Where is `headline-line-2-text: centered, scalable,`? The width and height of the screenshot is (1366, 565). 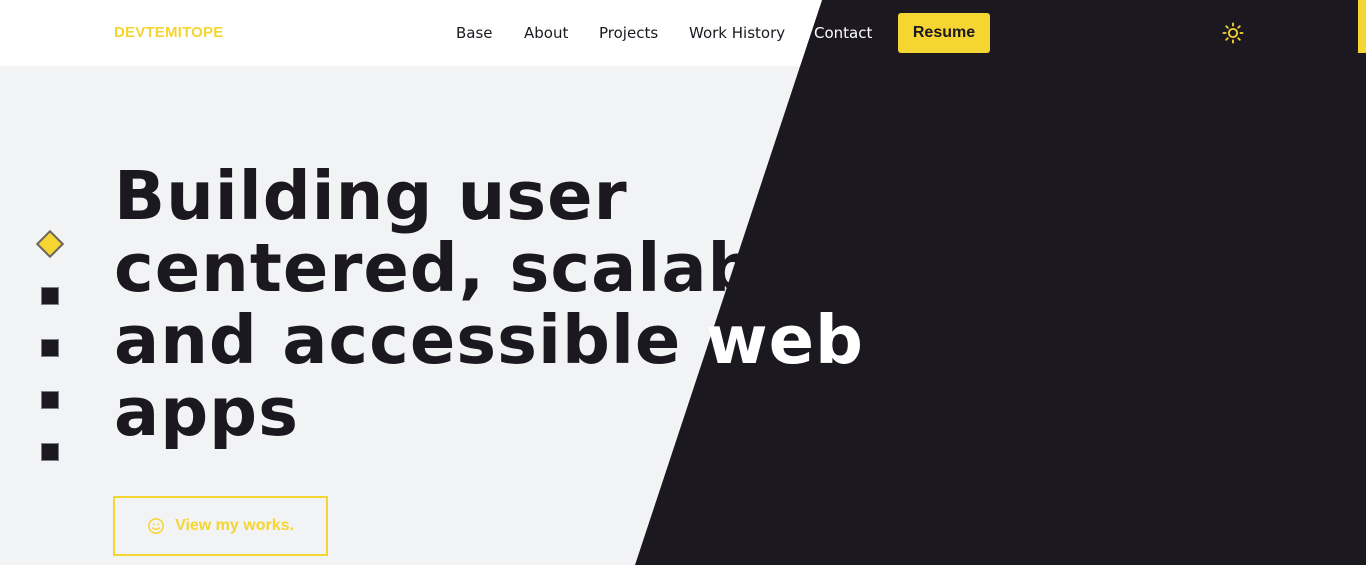
headline-line-2-text: centered, scalable, is located at coordinates (484, 268).